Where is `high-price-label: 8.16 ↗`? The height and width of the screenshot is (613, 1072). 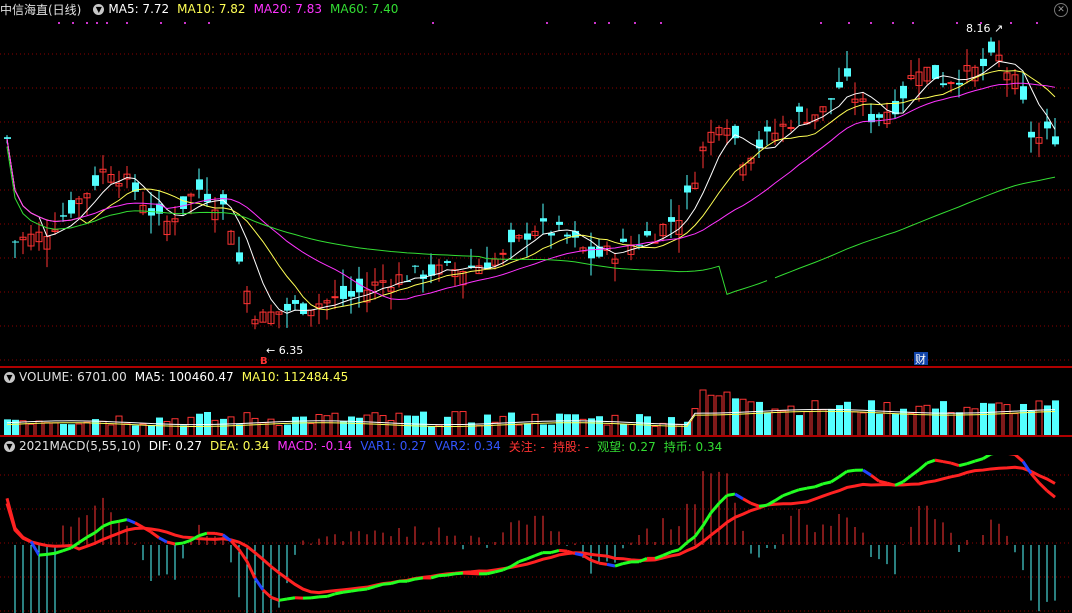 high-price-label: 8.16 ↗ is located at coordinates (984, 28).